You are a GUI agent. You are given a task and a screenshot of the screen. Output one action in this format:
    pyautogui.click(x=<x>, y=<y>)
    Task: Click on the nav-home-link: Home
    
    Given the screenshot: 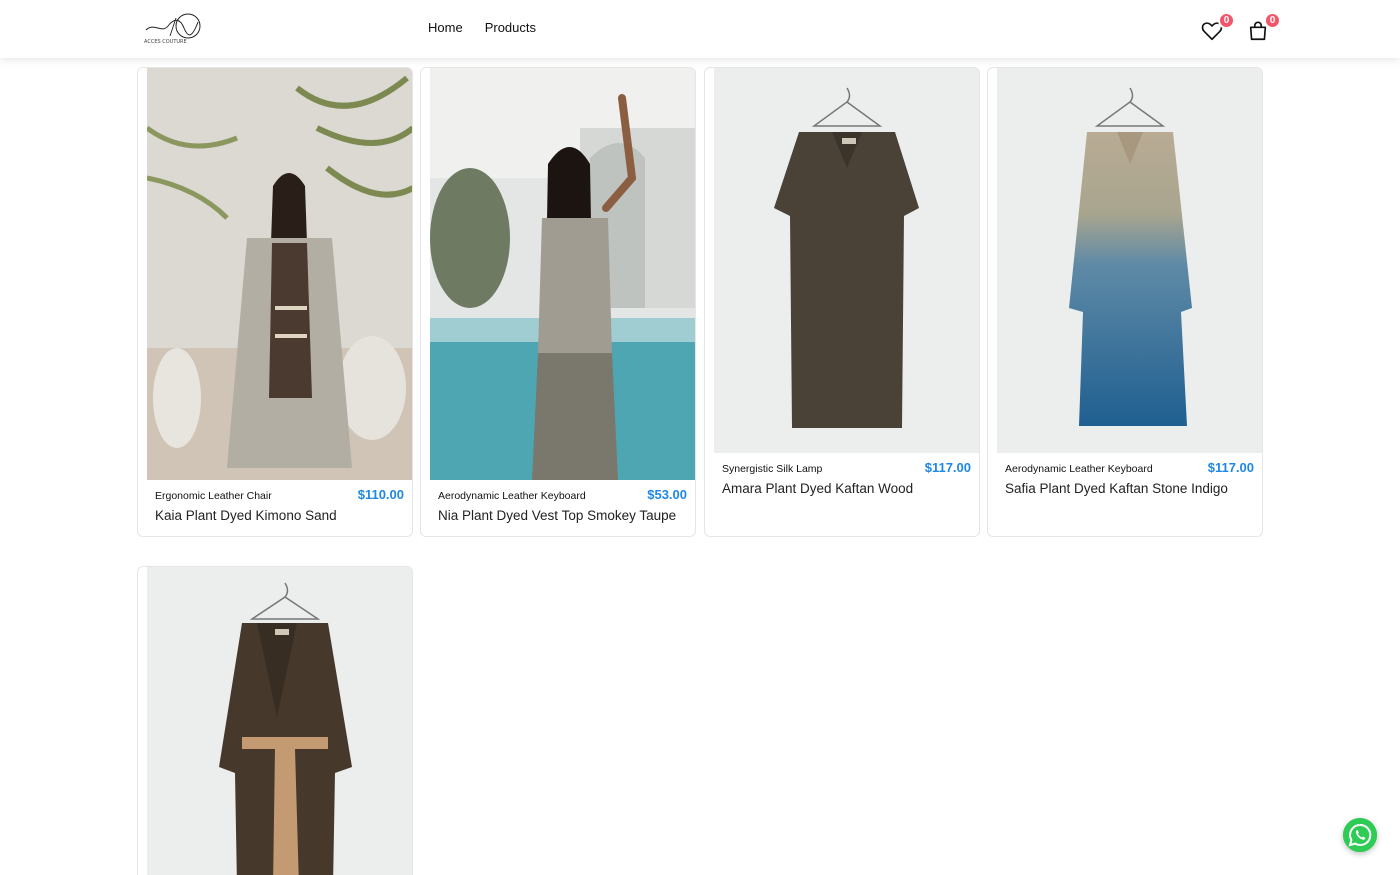 What is the action you would take?
    pyautogui.click(x=445, y=27)
    